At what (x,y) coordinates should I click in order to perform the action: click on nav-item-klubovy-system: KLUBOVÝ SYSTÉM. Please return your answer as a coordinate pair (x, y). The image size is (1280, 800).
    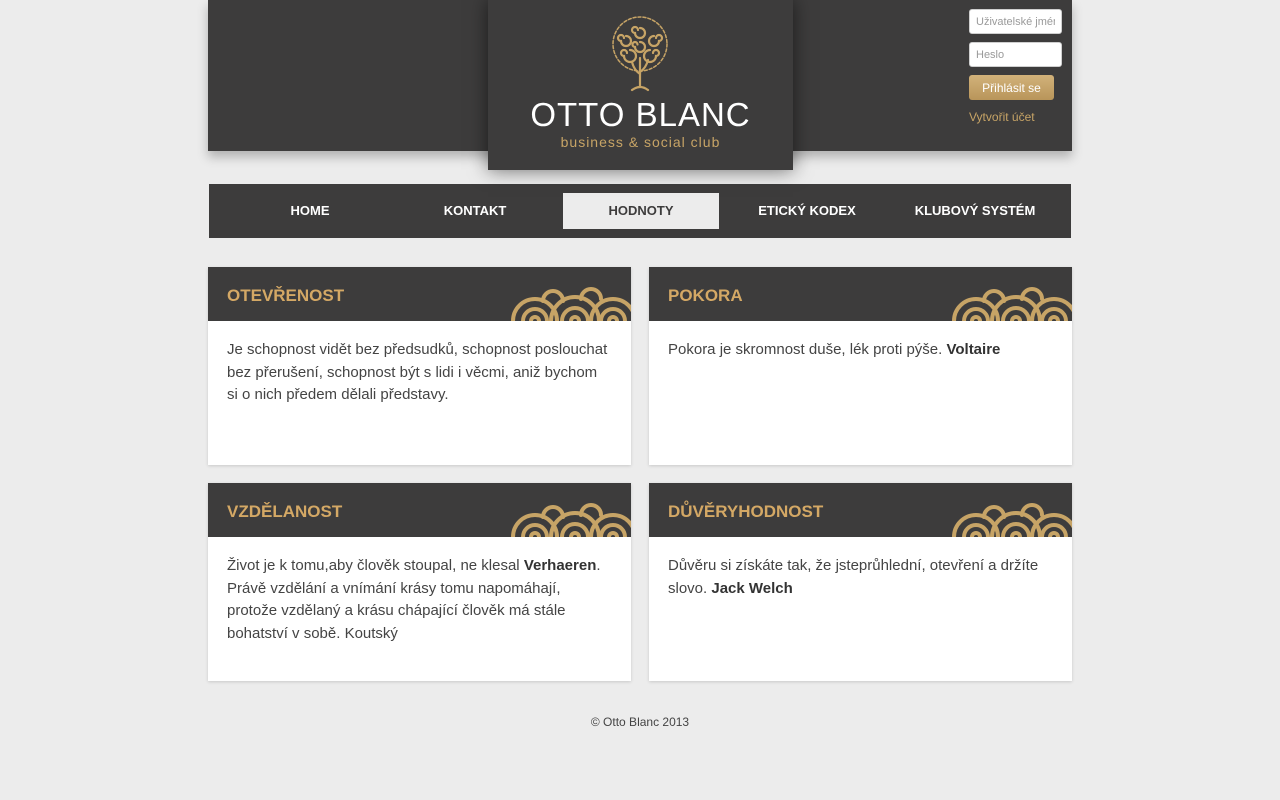
    Looking at the image, I should click on (975, 211).